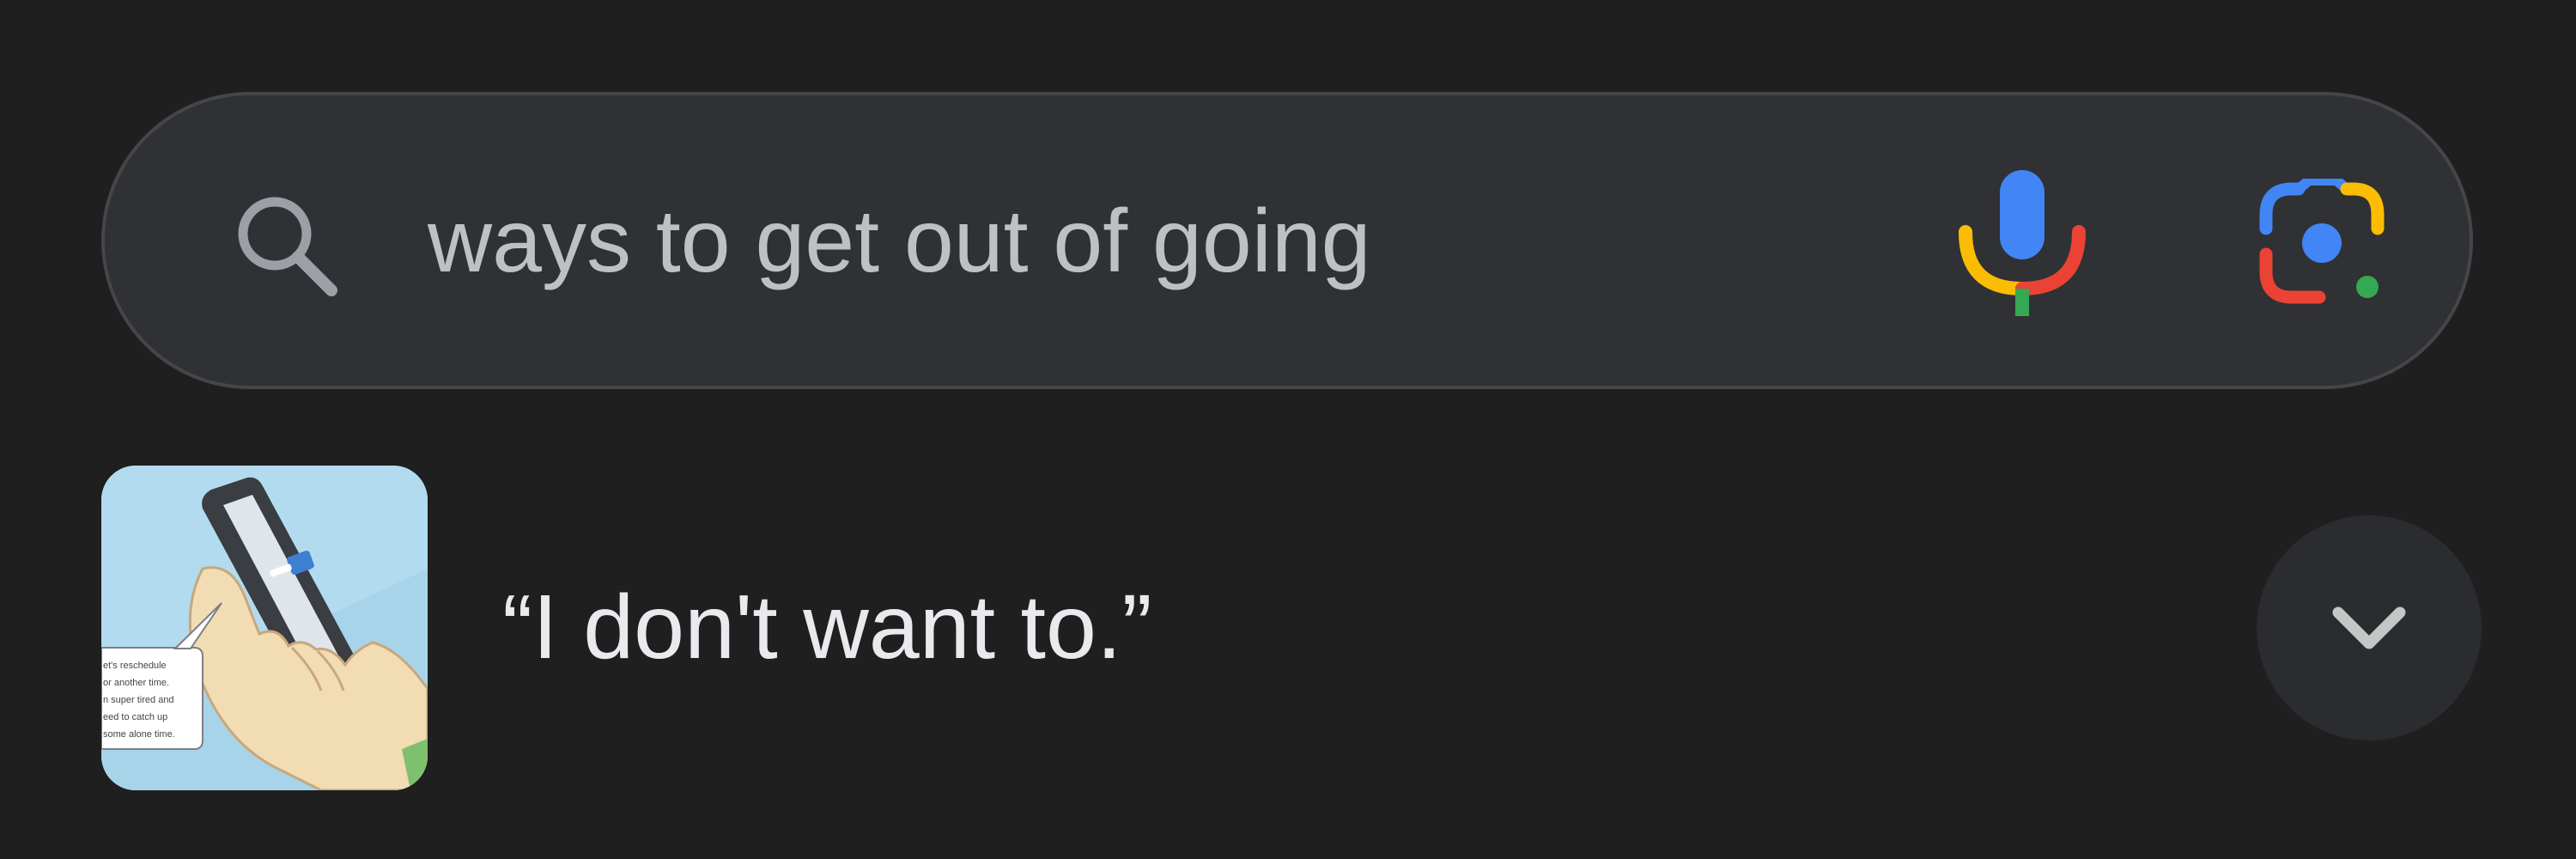 This screenshot has height=859, width=2576. I want to click on voice-search-button, so click(2022, 243).